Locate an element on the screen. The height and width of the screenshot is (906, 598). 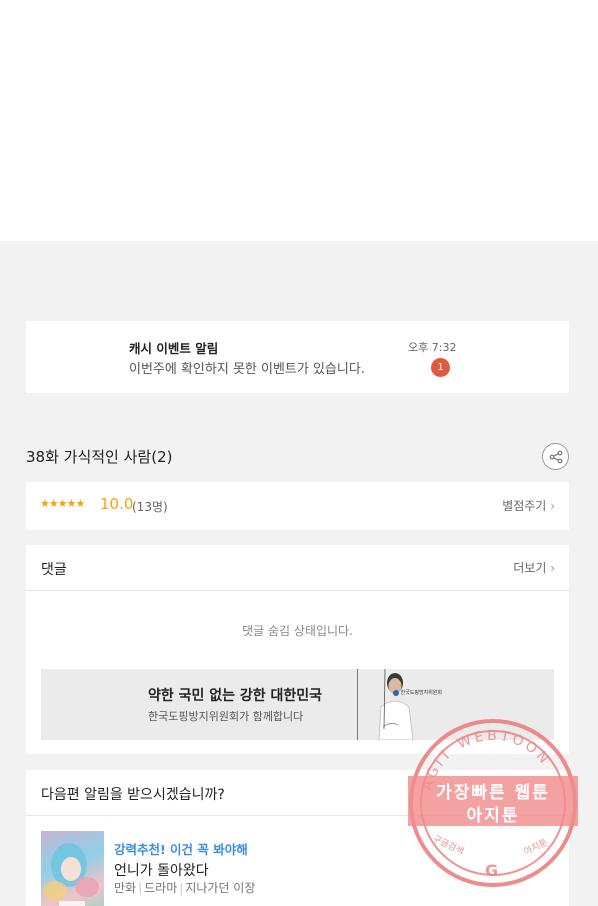
comments-header: 댓글 더보기 › is located at coordinates (297, 568).